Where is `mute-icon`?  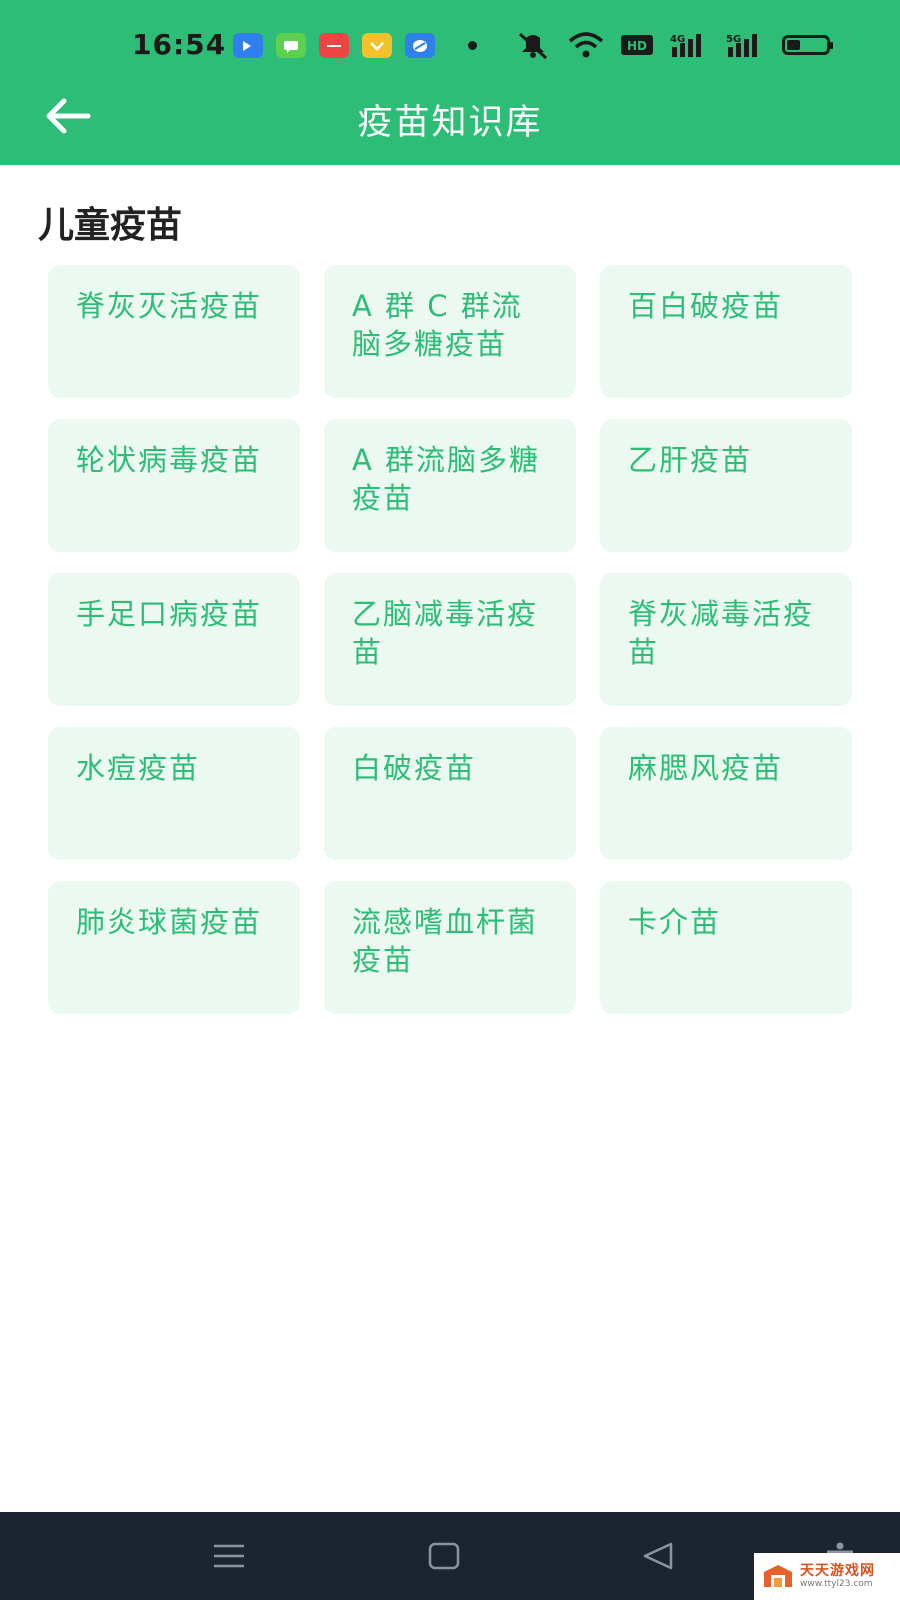 mute-icon is located at coordinates (533, 46).